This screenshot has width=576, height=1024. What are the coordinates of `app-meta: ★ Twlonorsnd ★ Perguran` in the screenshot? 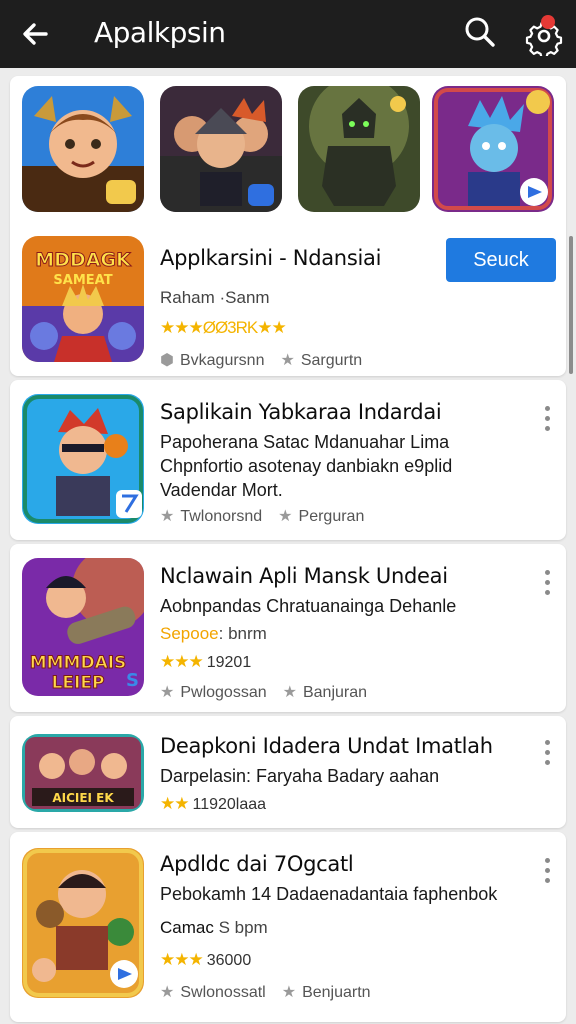 It's located at (262, 516).